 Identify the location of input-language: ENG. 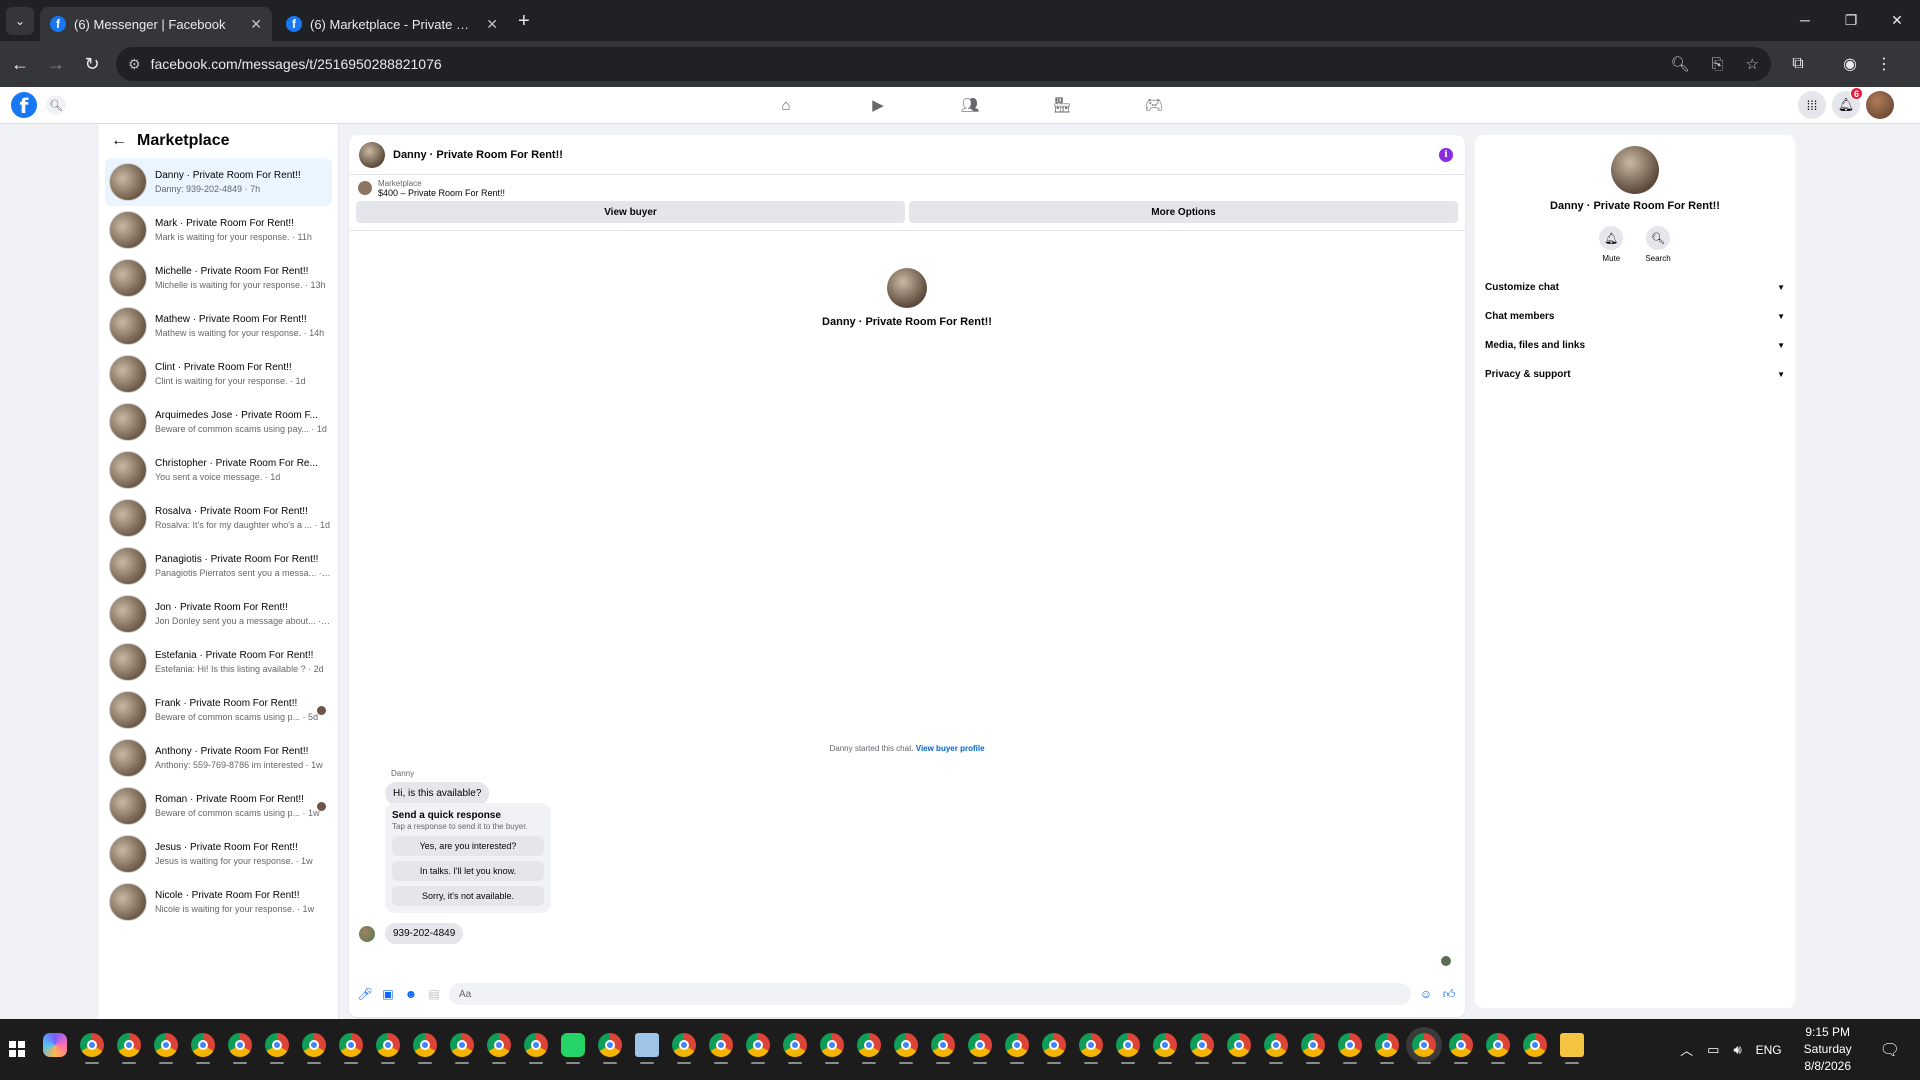
(1769, 1050).